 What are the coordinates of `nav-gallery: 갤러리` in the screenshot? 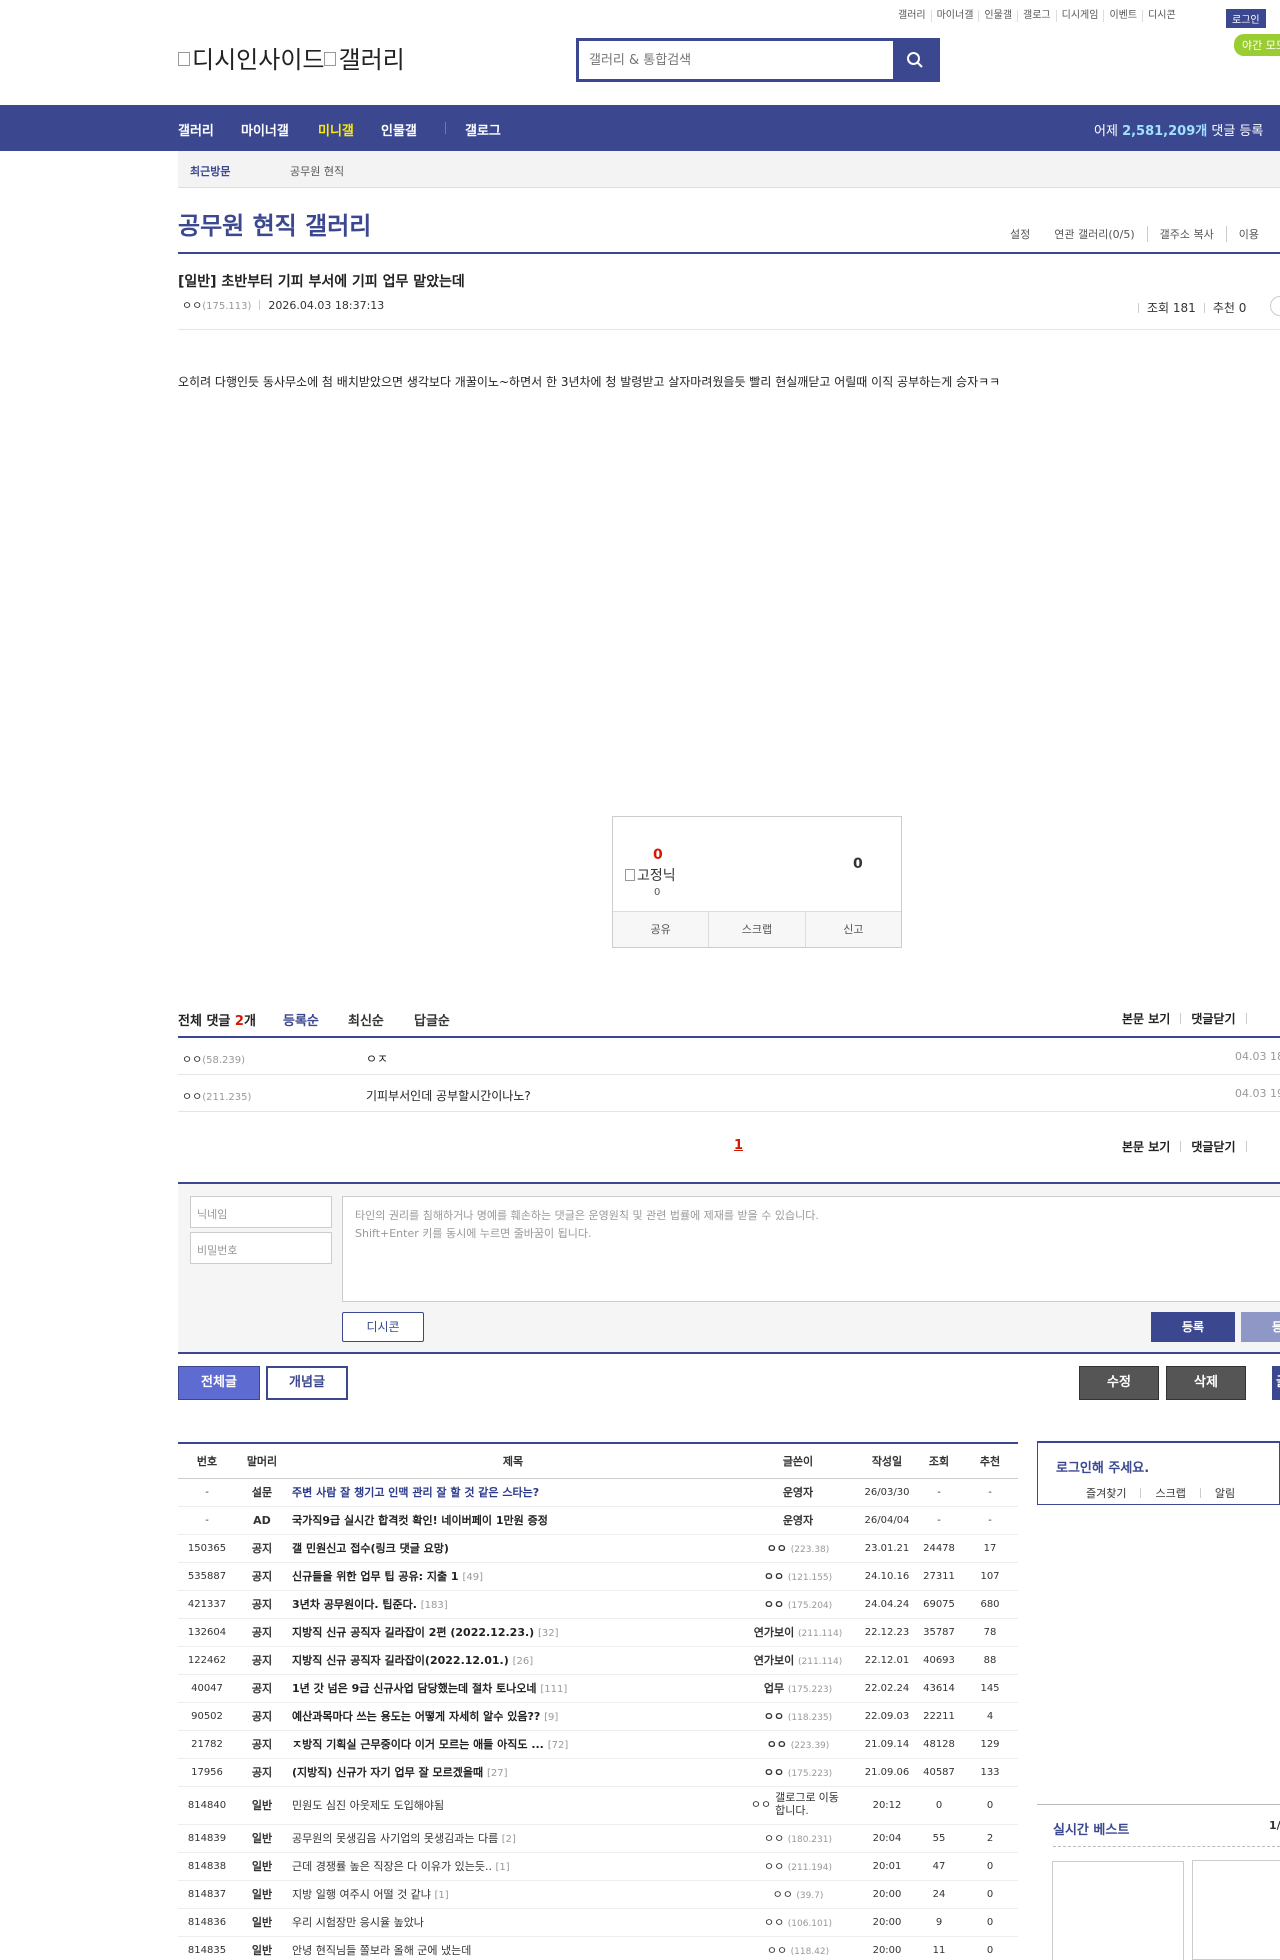 It's located at (196, 129).